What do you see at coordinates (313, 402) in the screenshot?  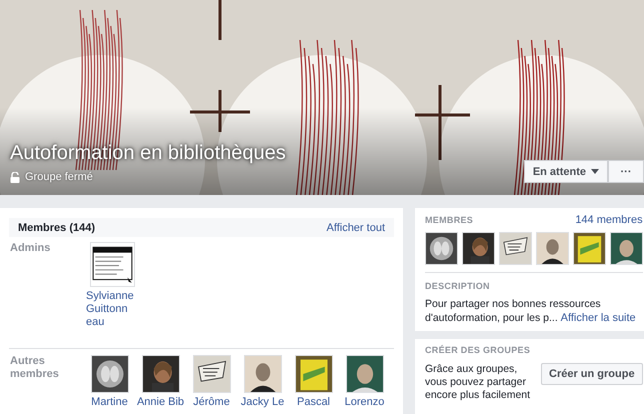 I see `member-name: Pascal` at bounding box center [313, 402].